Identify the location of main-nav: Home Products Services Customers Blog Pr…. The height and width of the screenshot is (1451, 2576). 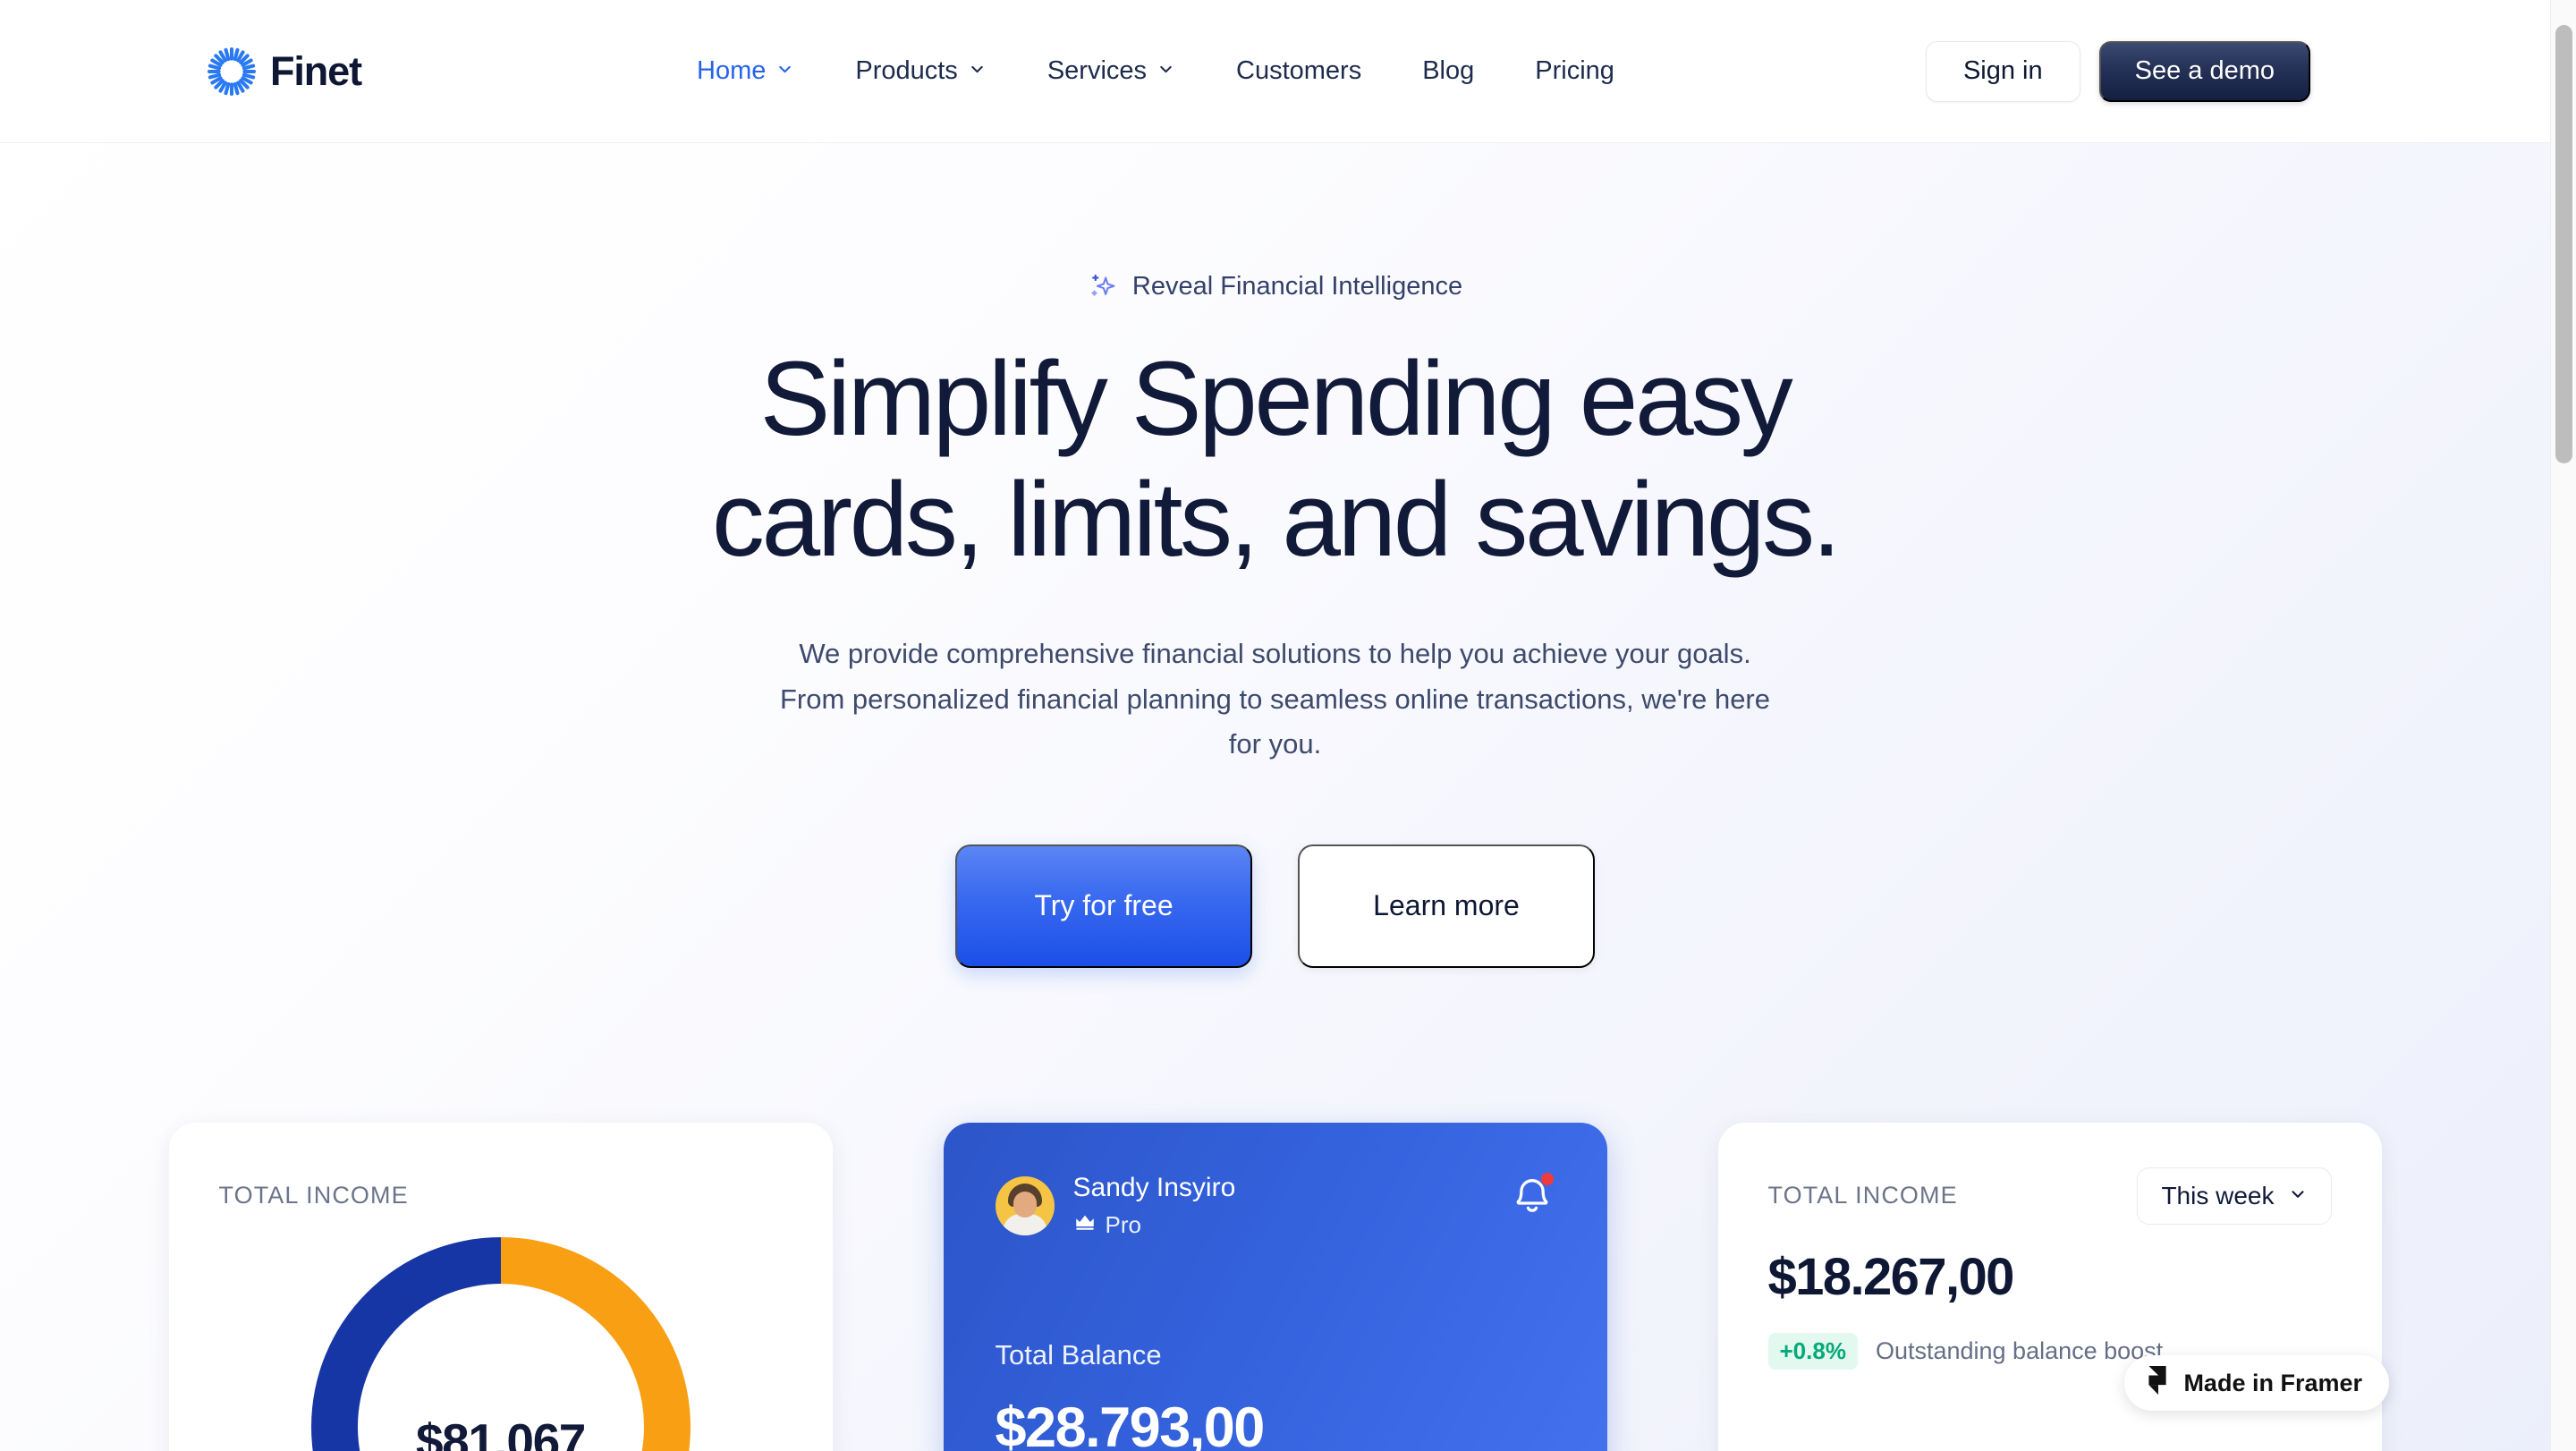
(1155, 71).